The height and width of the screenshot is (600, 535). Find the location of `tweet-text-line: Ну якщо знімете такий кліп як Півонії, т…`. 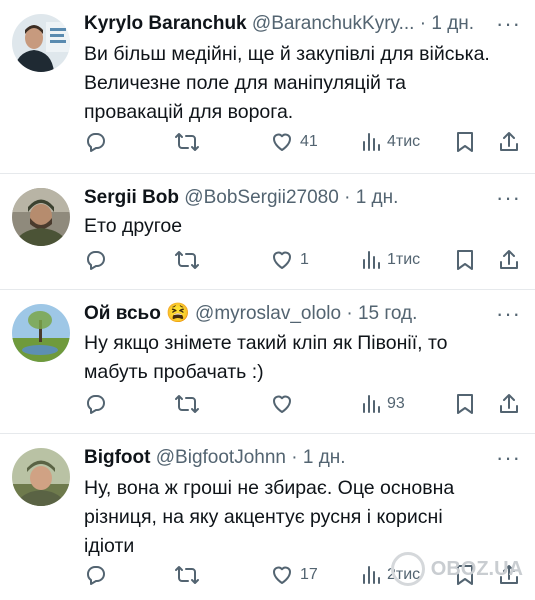

tweet-text-line: Ну якщо знімете такий кліп як Півонії, т… is located at coordinates (266, 343).